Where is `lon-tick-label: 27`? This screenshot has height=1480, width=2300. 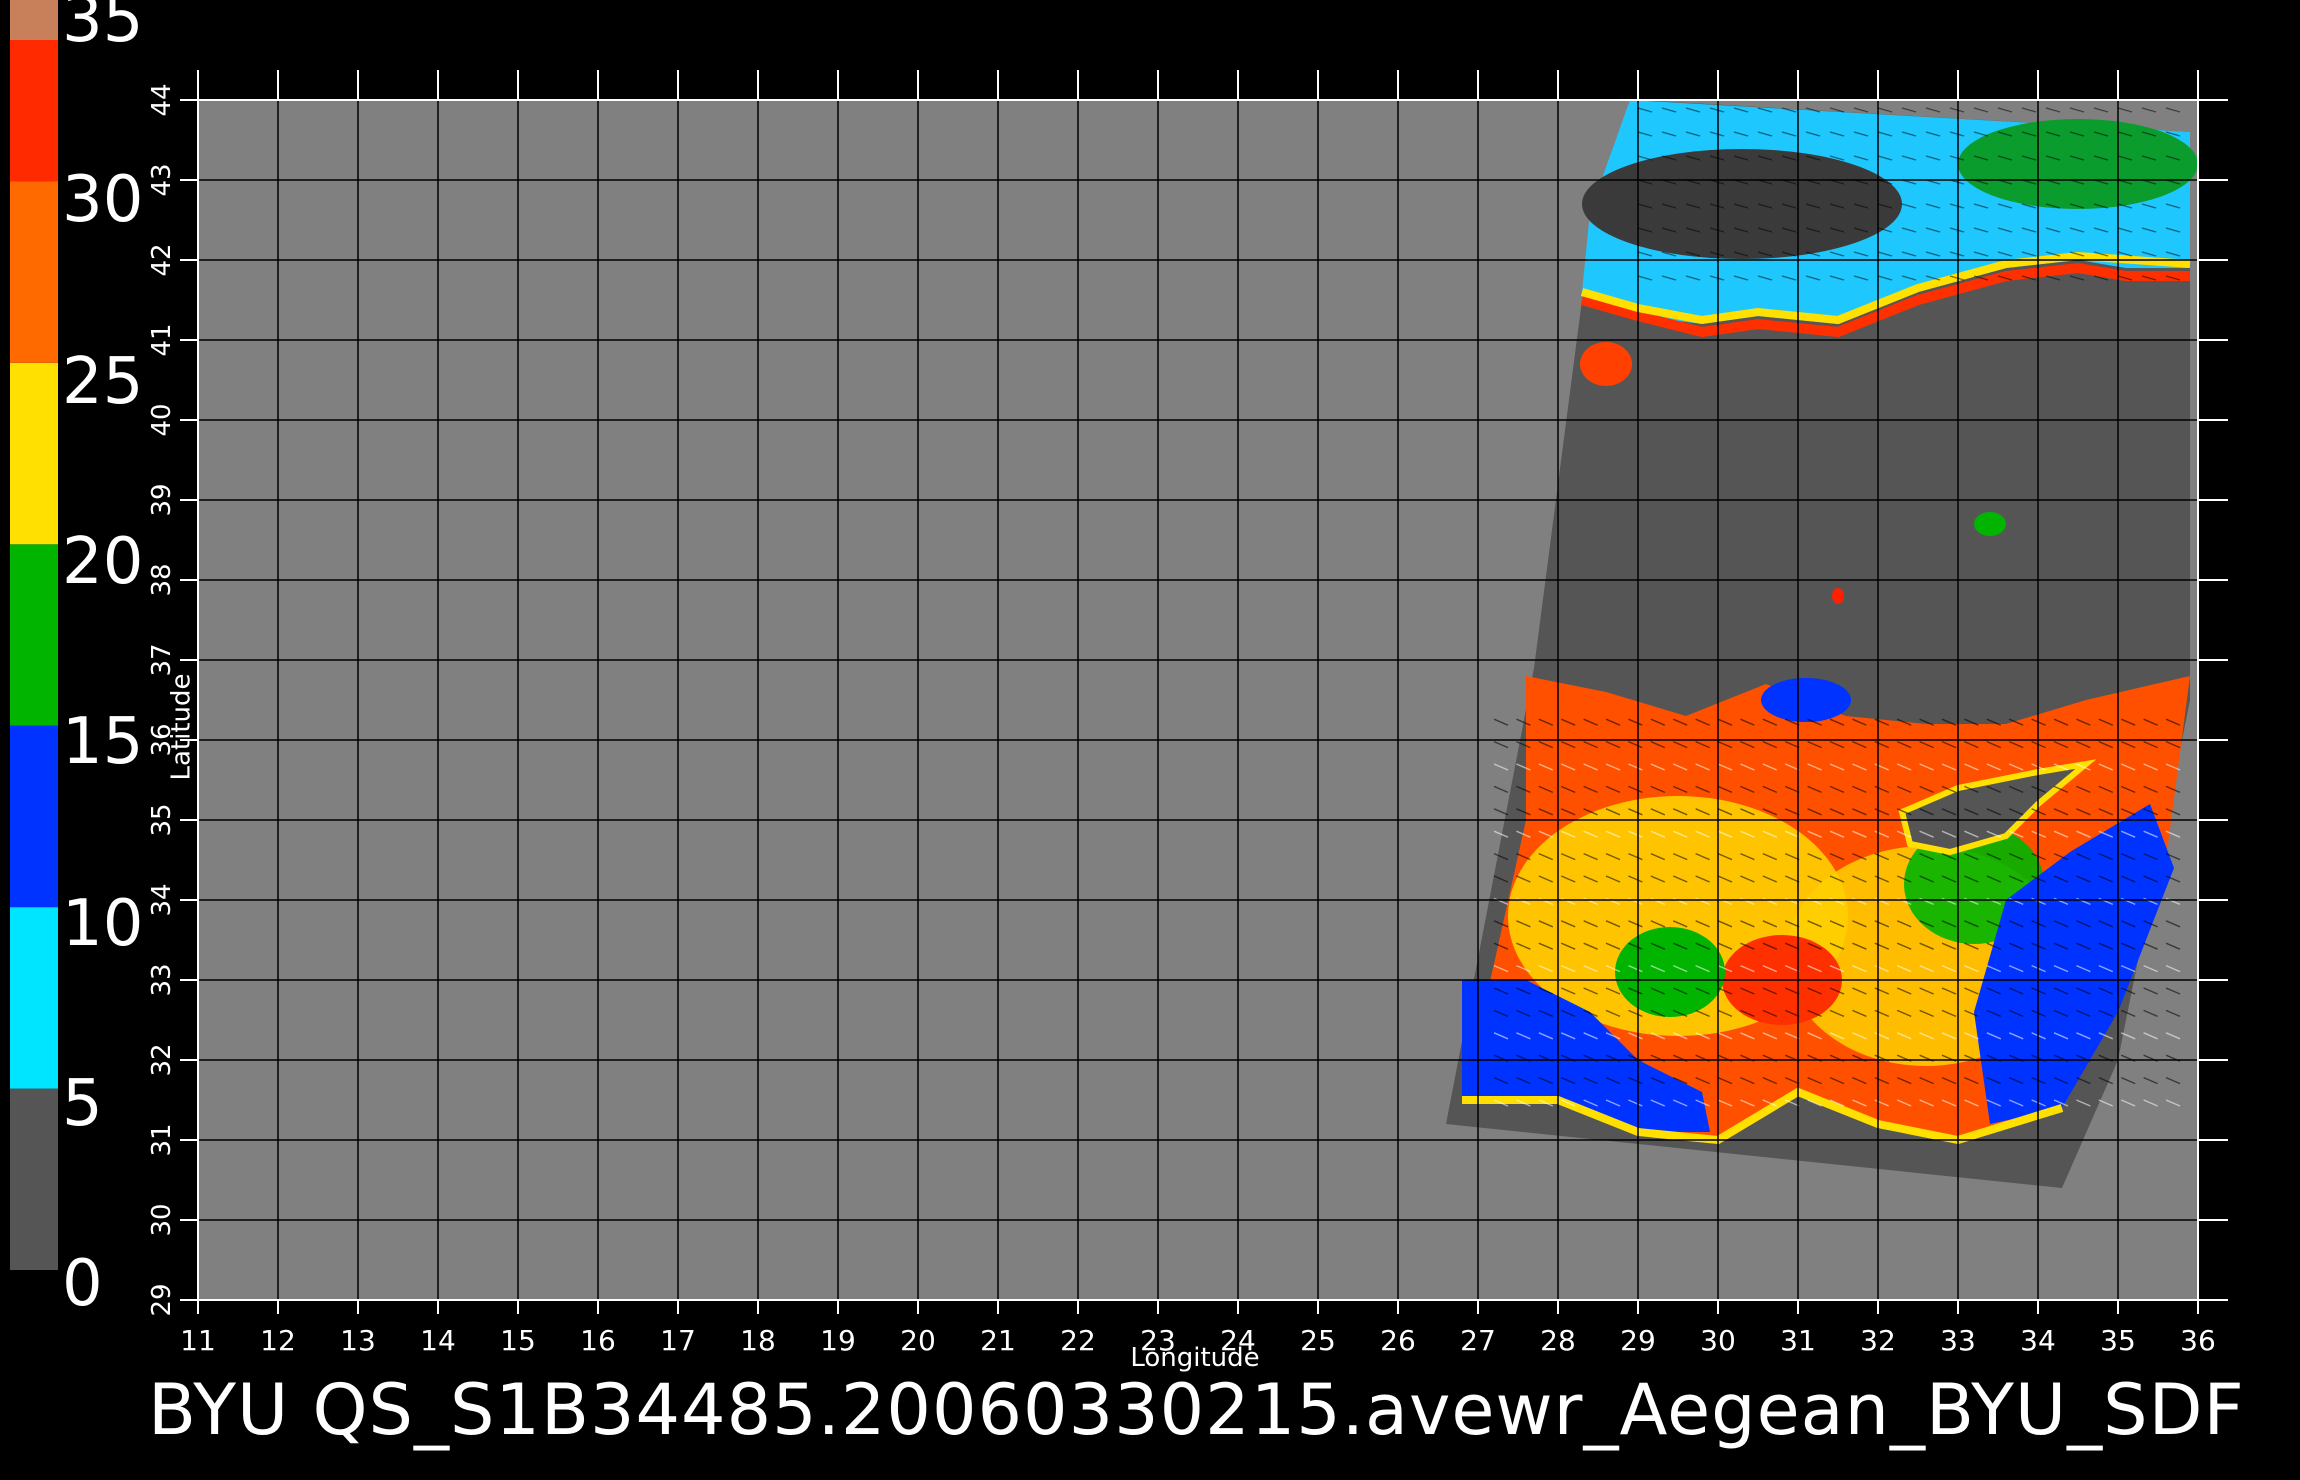 lon-tick-label: 27 is located at coordinates (1478, 1340).